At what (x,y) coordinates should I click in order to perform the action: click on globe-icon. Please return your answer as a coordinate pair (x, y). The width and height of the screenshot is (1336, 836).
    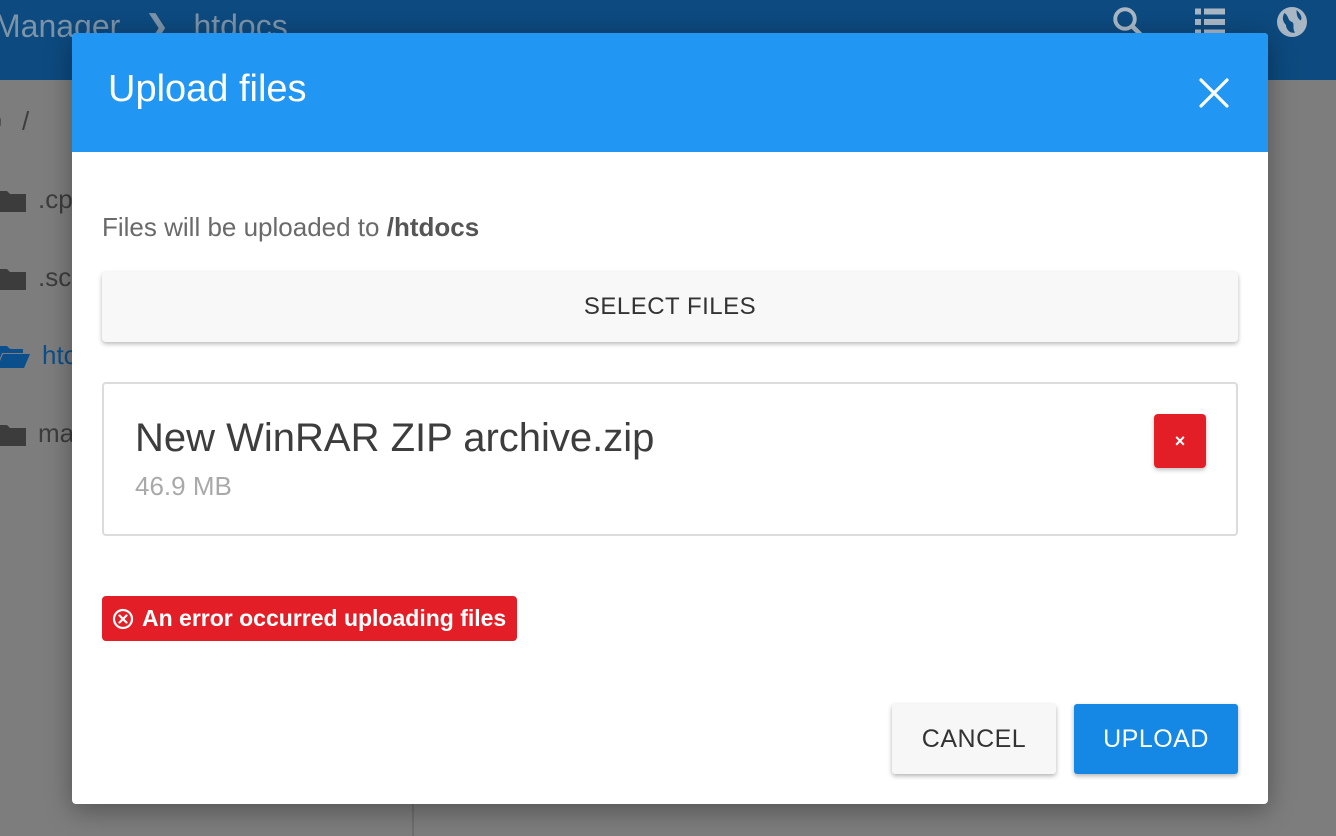
    Looking at the image, I should click on (1292, 22).